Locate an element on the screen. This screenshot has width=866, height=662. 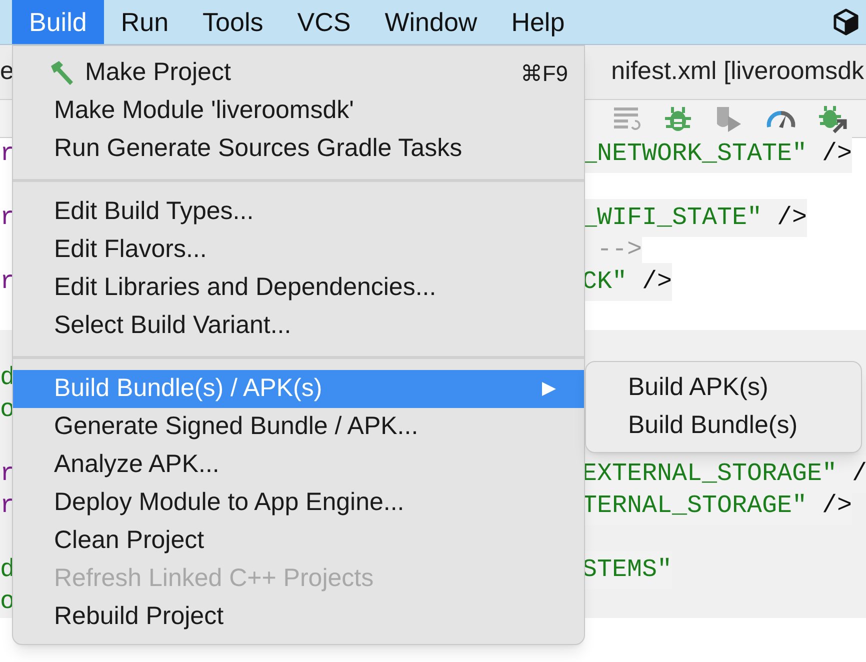
menu-item: VCS is located at coordinates (324, 22).